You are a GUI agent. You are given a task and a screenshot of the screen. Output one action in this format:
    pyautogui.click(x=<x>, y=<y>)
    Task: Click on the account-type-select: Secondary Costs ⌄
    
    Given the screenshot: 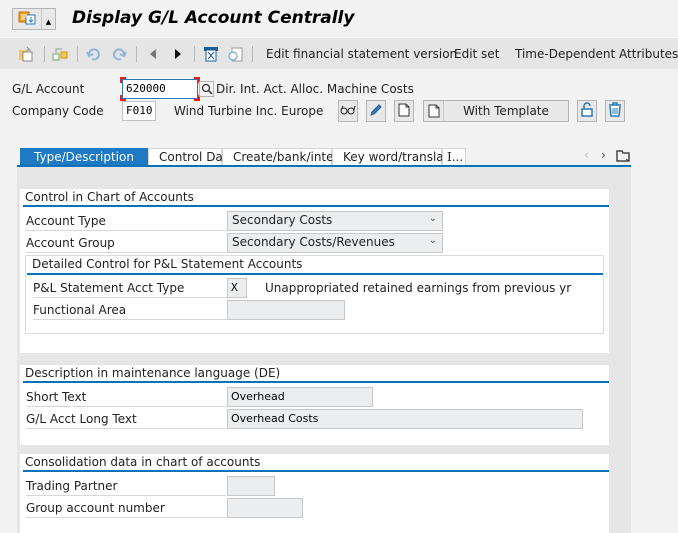 What is the action you would take?
    pyautogui.click(x=335, y=221)
    